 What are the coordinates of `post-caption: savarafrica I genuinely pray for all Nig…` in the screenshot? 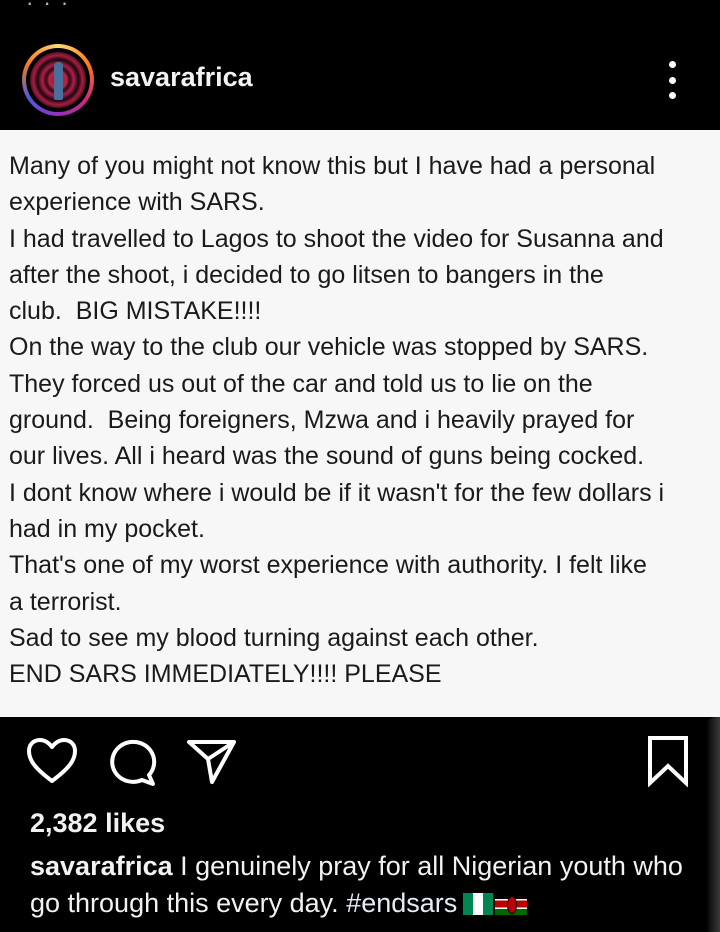 It's located at (365, 885).